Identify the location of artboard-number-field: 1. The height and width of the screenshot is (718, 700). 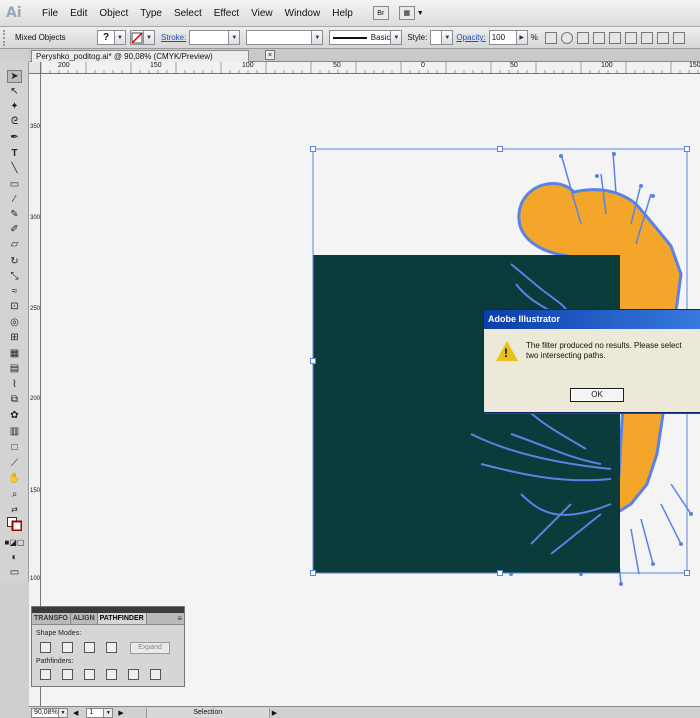
(95, 712).